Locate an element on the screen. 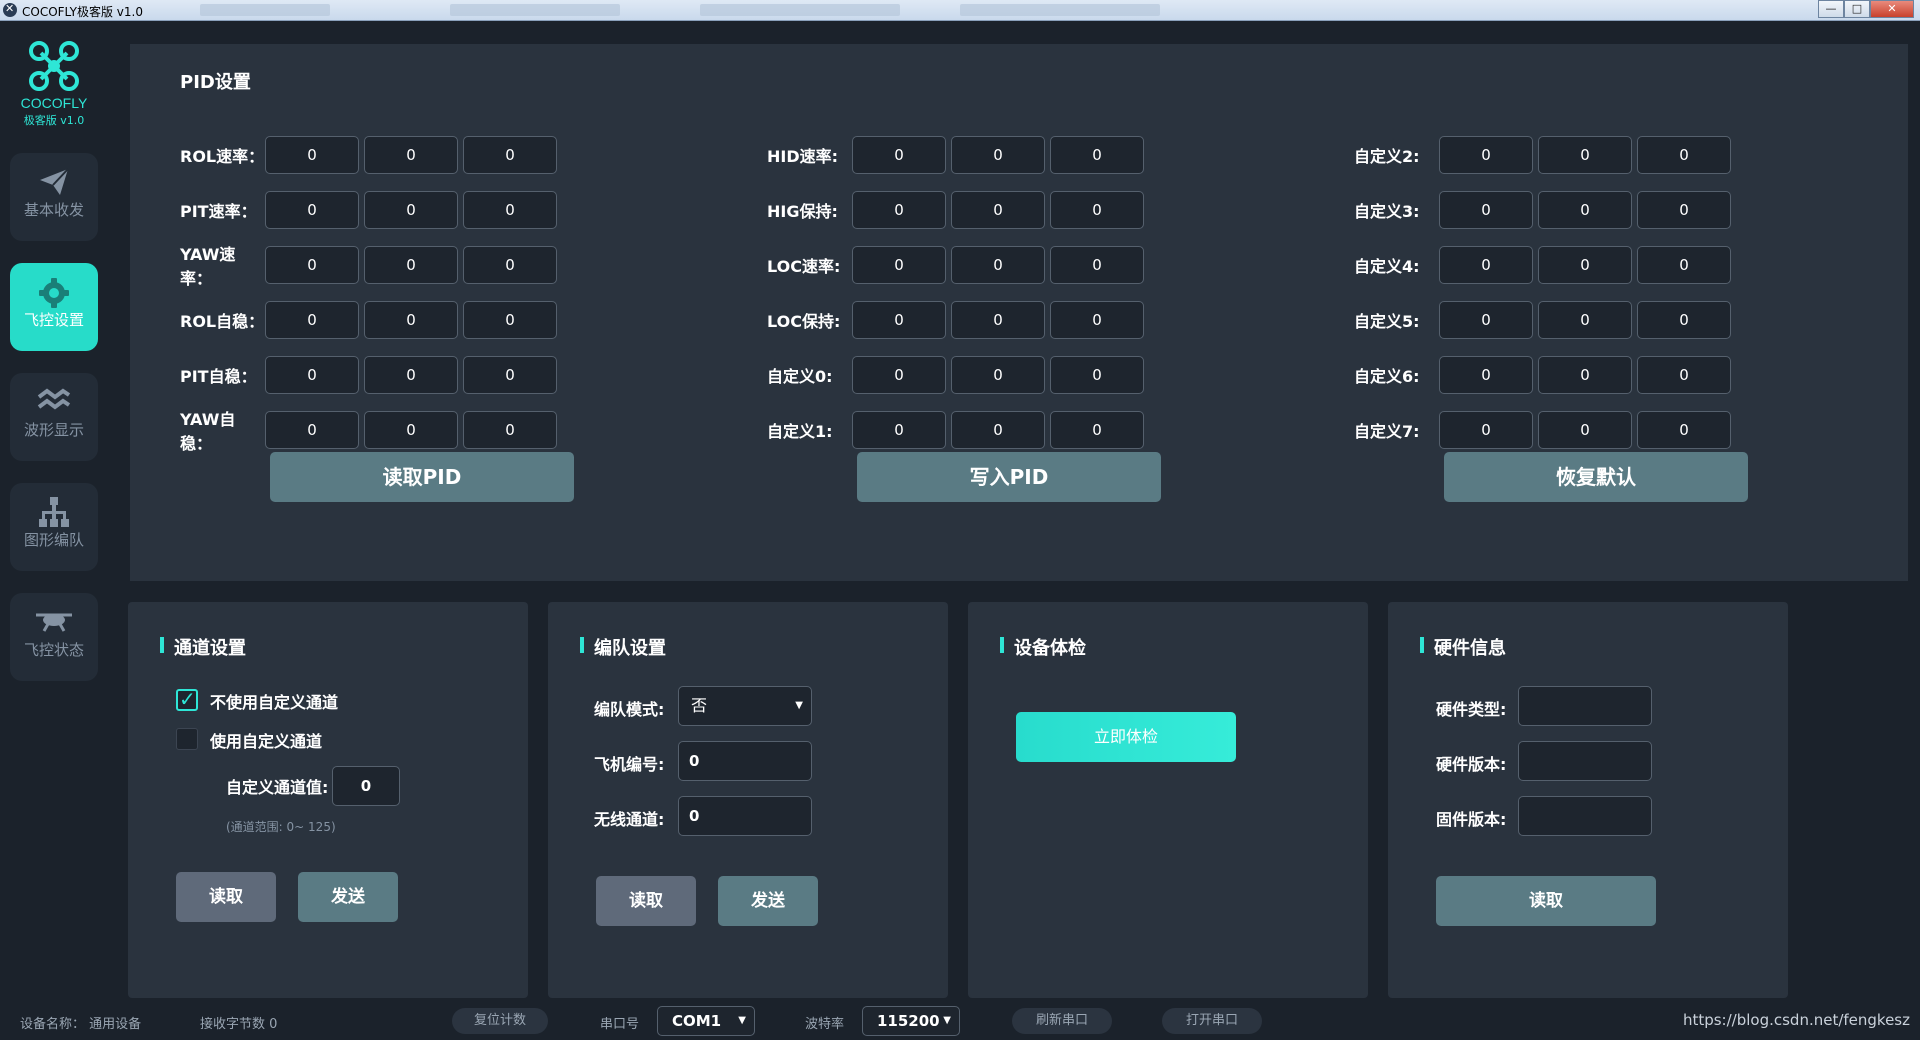  read-pid-button: 读取PID is located at coordinates (422, 477).